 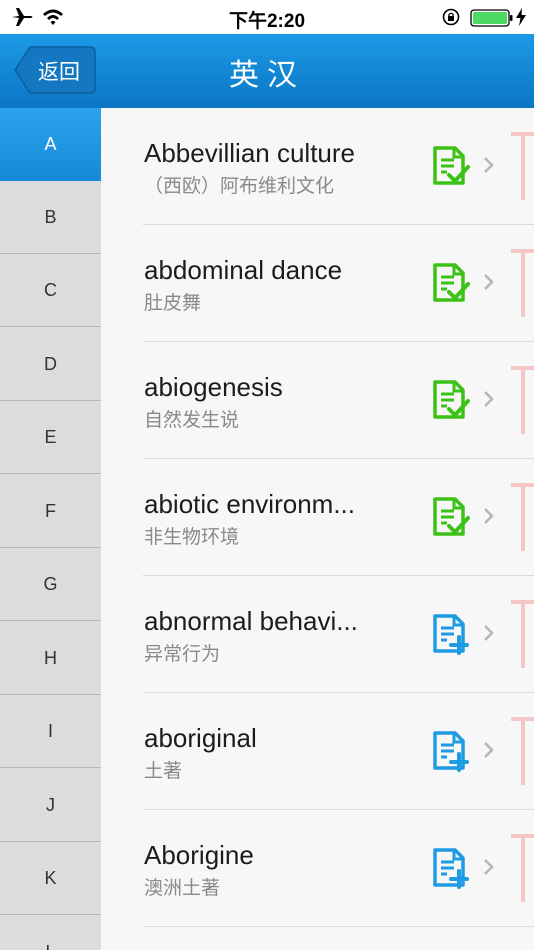 I want to click on alphabet-item-k: K, so click(x=50, y=878).